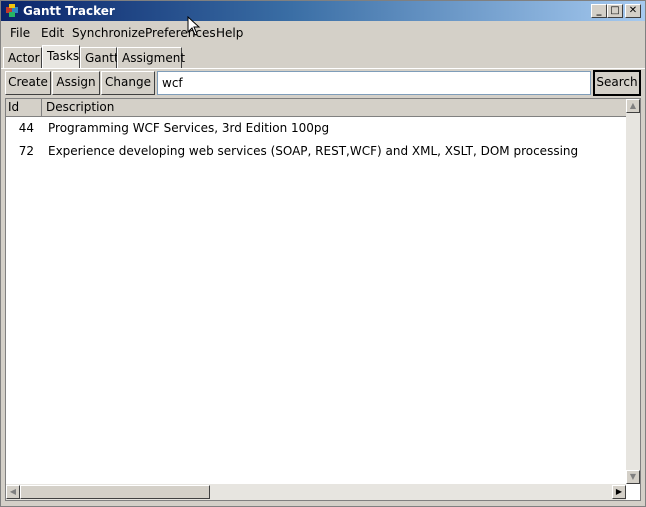 This screenshot has height=507, width=646. I want to click on create-button: Create, so click(28, 83).